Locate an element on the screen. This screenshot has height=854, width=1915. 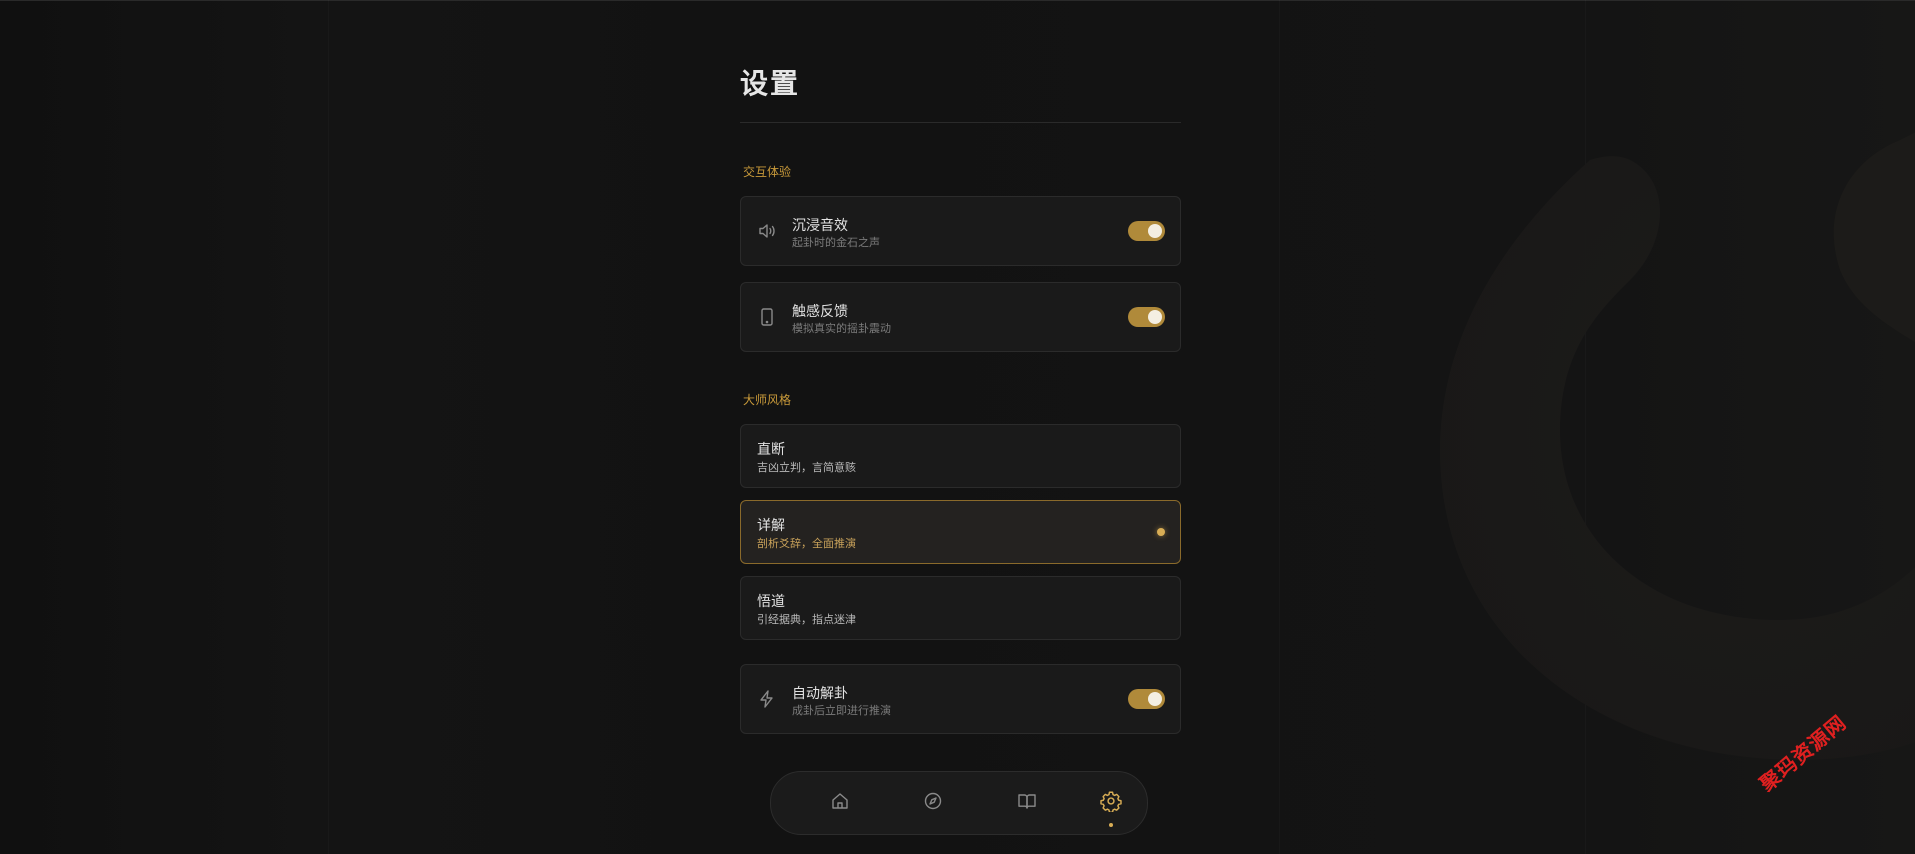
setting-description: 起卦时的金石之声 is located at coordinates (836, 242).